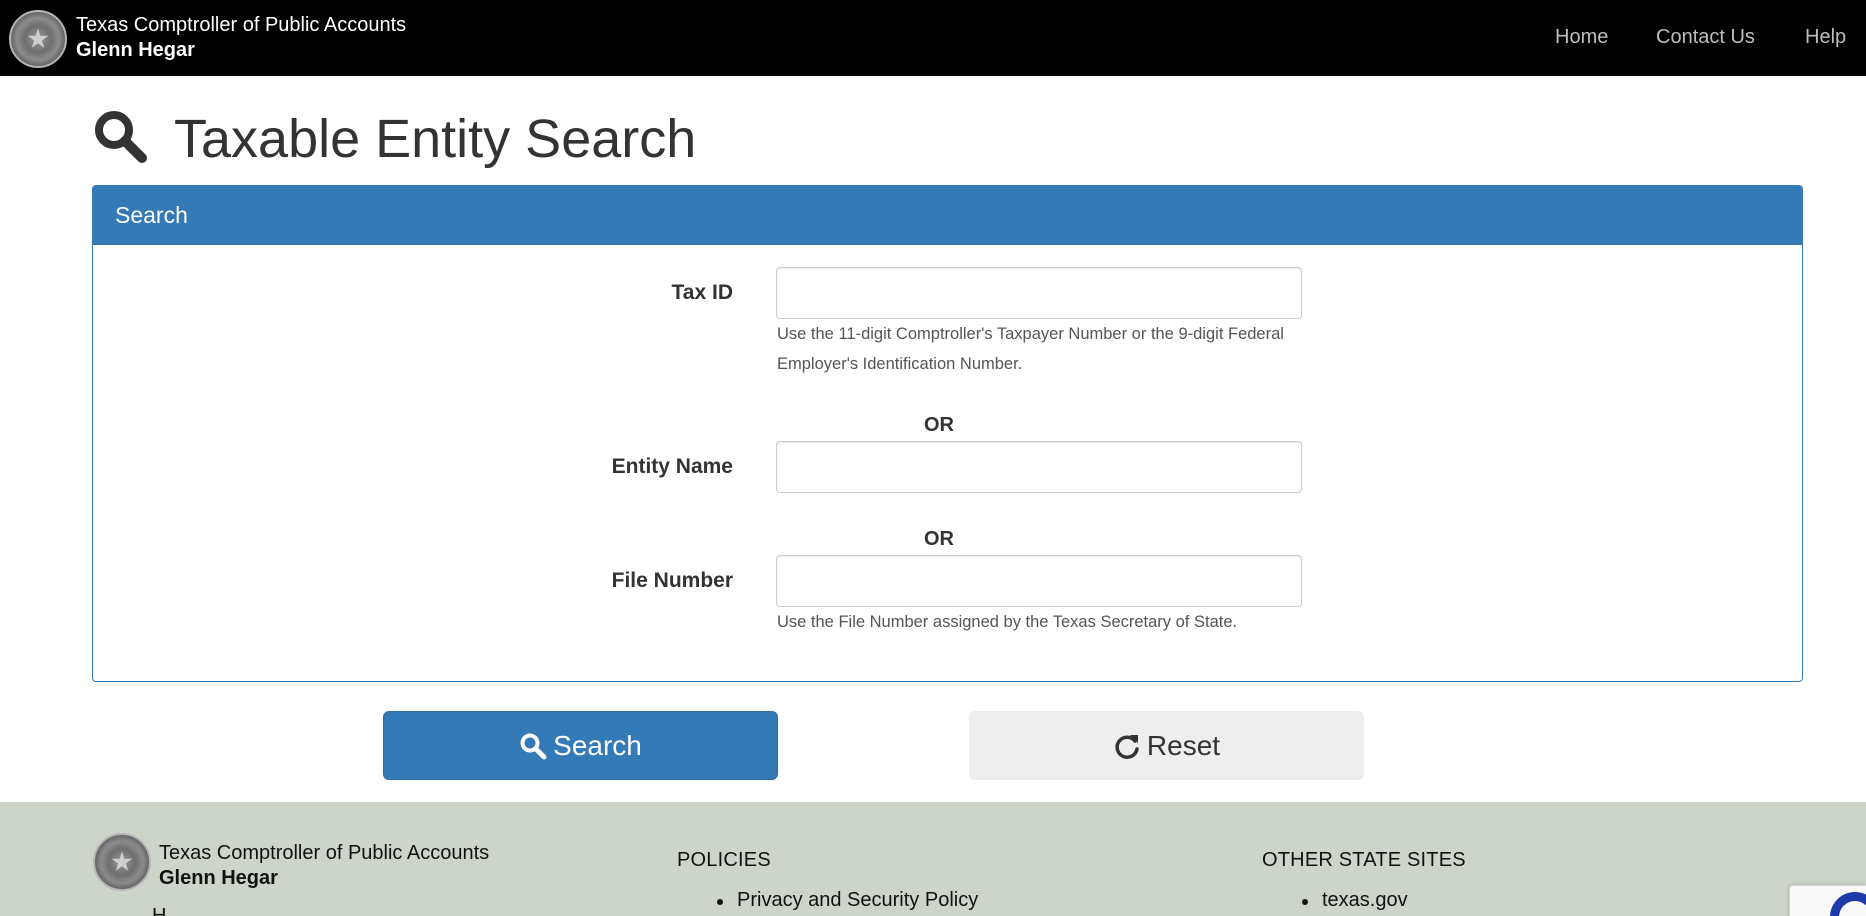 The image size is (1866, 916). What do you see at coordinates (1039, 467) in the screenshot?
I see `entity-name-input` at bounding box center [1039, 467].